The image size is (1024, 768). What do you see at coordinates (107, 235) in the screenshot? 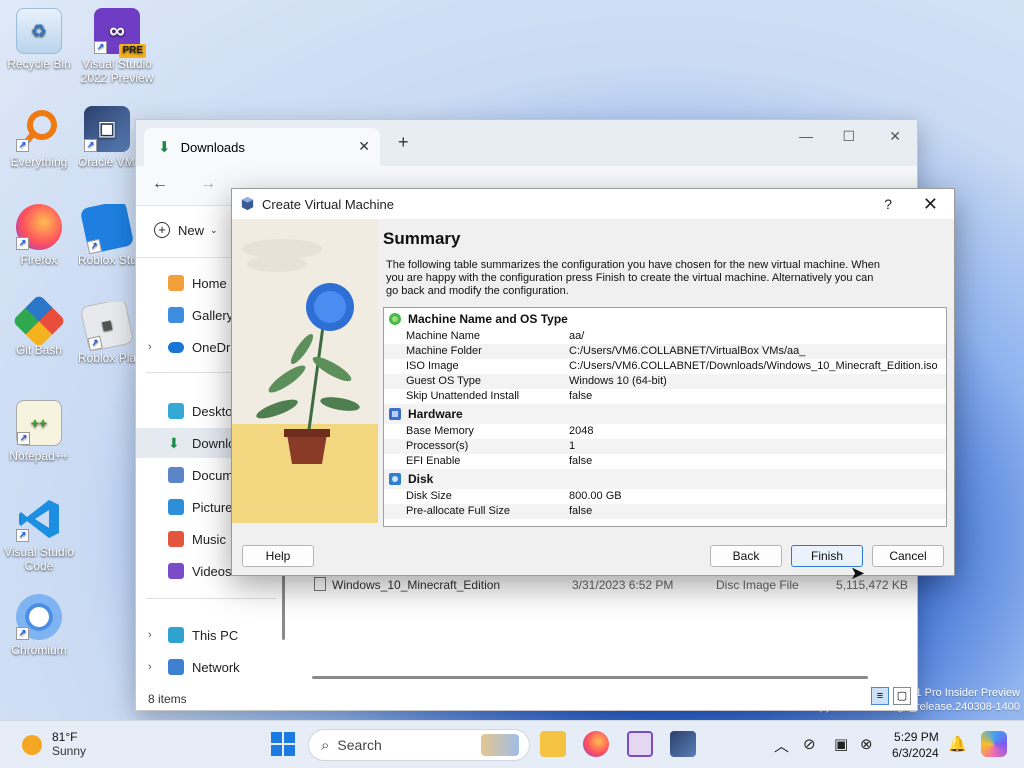
I see `desktop-icon-roblox-studio: ↗ Roblox Studio` at bounding box center [107, 235].